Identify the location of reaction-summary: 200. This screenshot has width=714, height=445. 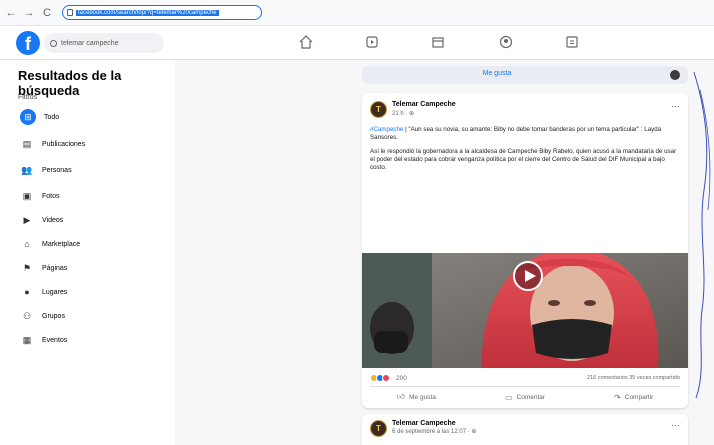
(388, 378).